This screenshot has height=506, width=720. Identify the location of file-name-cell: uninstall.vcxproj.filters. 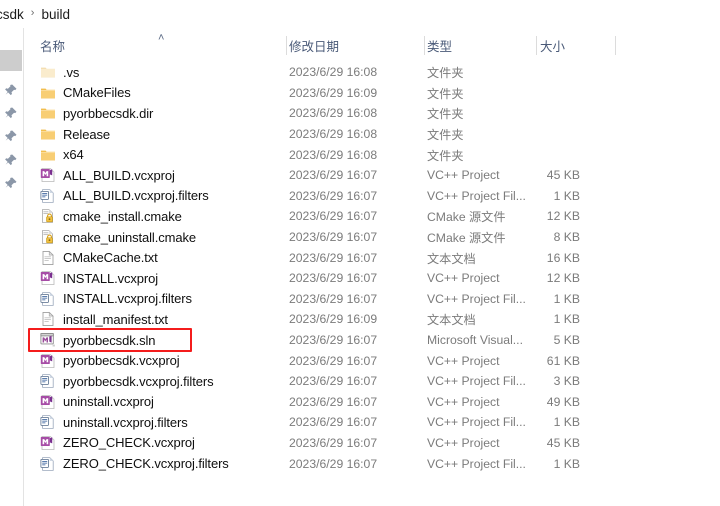
(114, 422).